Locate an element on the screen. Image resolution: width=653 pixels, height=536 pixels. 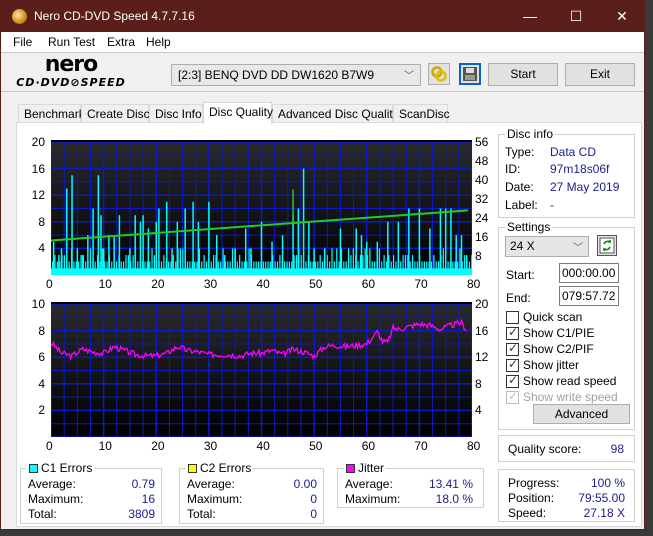
checkbox-show-c2-pif is located at coordinates (512, 348).